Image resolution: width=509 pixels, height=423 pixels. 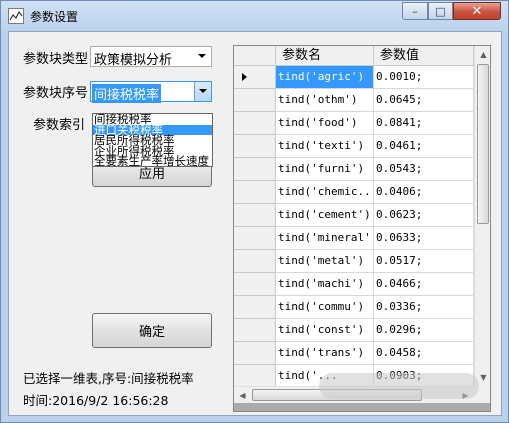 I want to click on param-name-cell: tind('const'), so click(x=325, y=330).